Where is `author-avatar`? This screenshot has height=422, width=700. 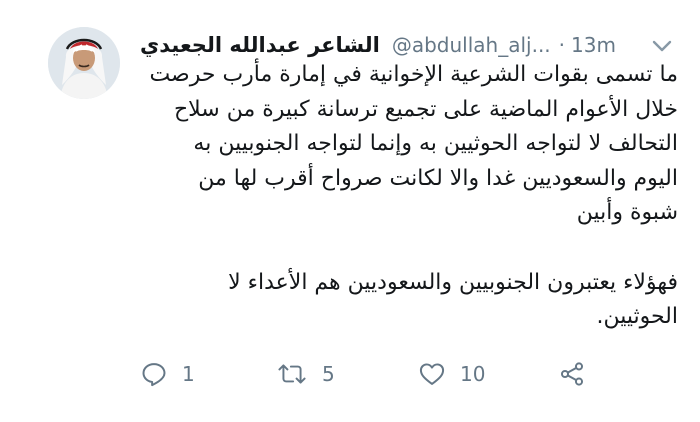
author-avatar is located at coordinates (84, 63).